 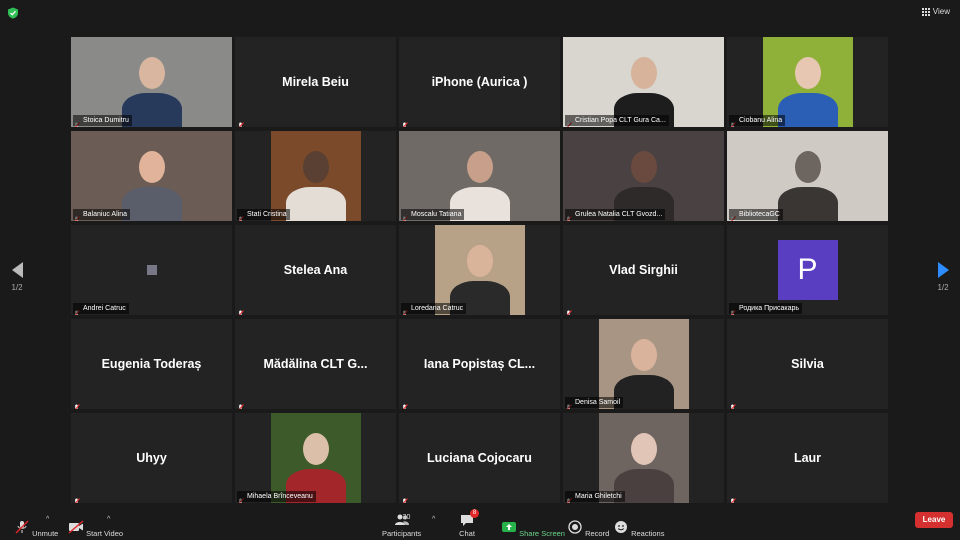 I want to click on share-screen-icon, so click(x=509, y=527).